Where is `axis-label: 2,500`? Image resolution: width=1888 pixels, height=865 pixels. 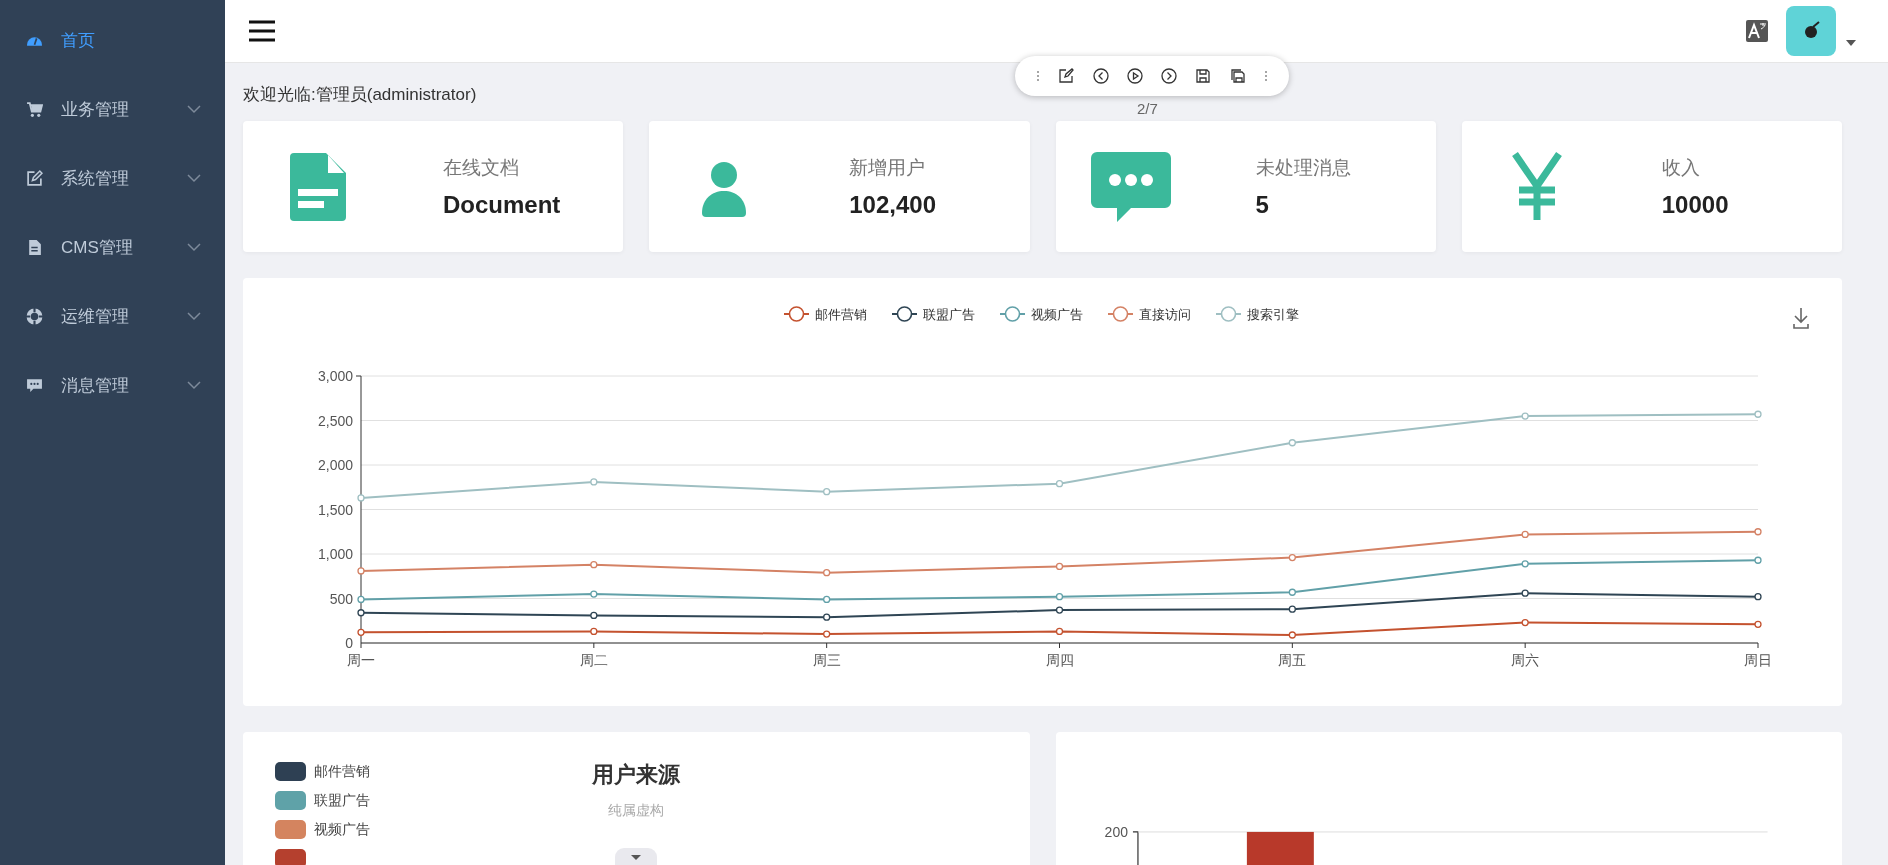 axis-label: 2,500 is located at coordinates (335, 420).